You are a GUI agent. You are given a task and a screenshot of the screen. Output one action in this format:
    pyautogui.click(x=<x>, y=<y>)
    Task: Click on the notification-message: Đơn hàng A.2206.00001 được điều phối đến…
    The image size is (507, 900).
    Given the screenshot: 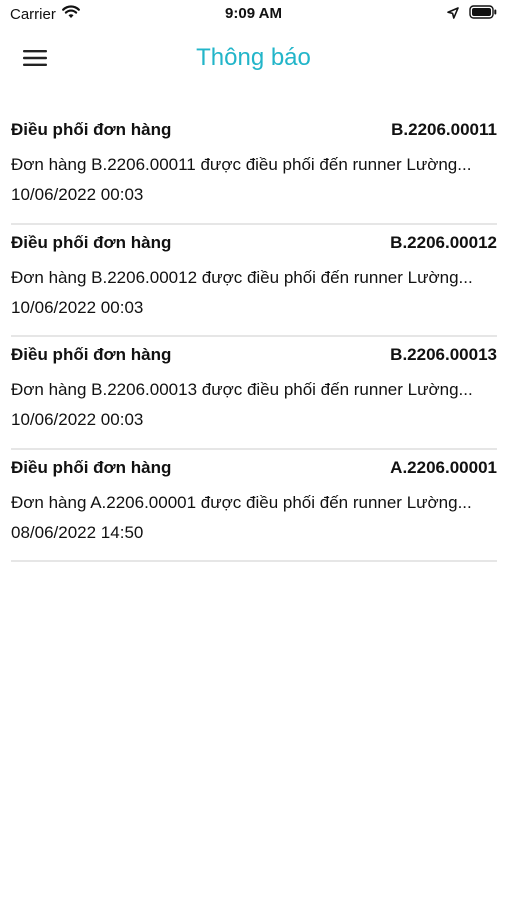 What is the action you would take?
    pyautogui.click(x=241, y=502)
    